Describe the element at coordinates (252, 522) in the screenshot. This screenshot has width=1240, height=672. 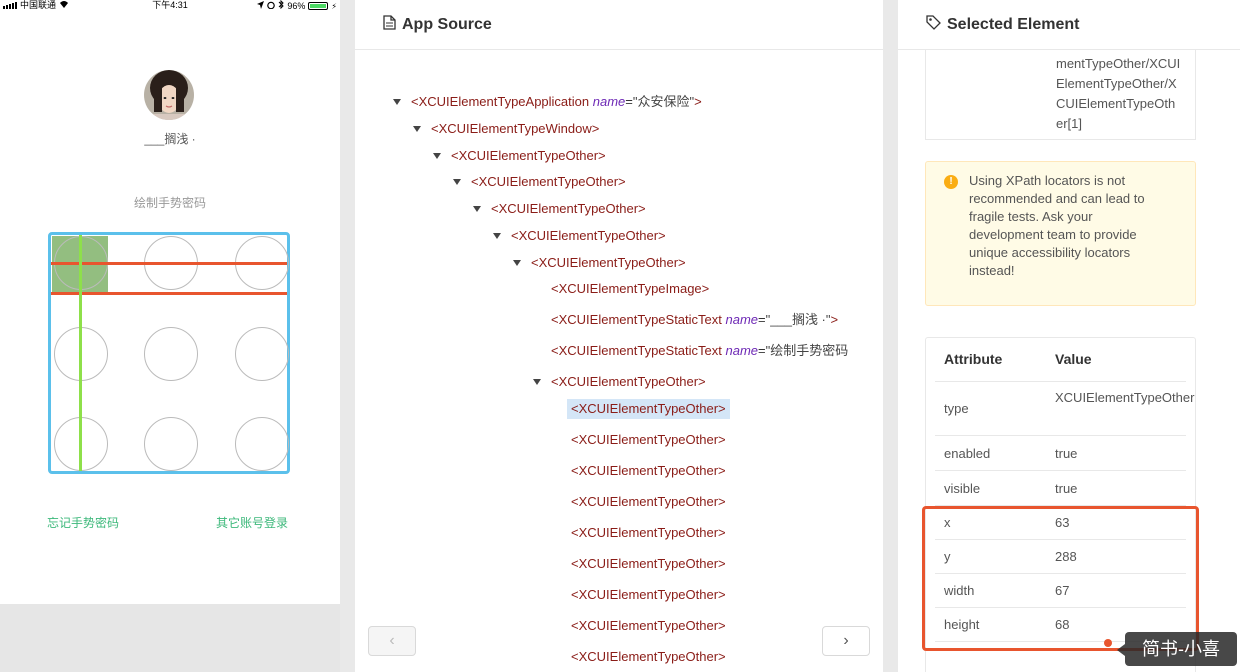
I see `other-account-login-link: 其它账号登录` at that location.